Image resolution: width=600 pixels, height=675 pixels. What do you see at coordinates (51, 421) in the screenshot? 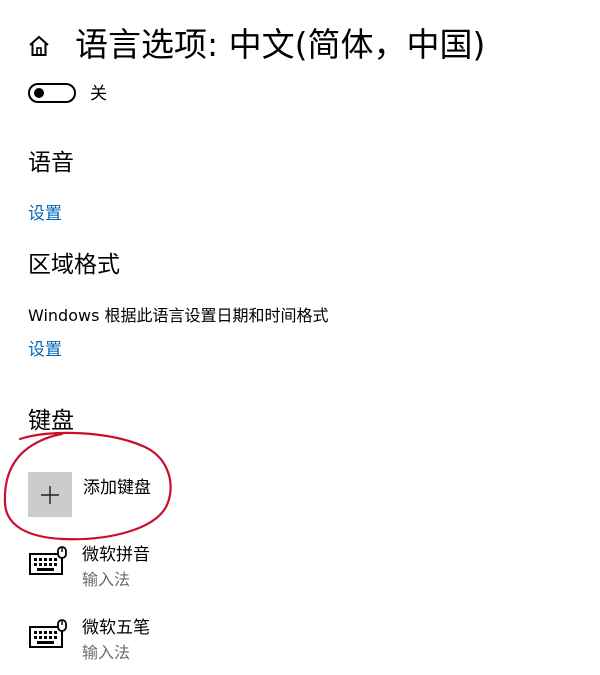
I see `keyboard-section-title: 键盘` at bounding box center [51, 421].